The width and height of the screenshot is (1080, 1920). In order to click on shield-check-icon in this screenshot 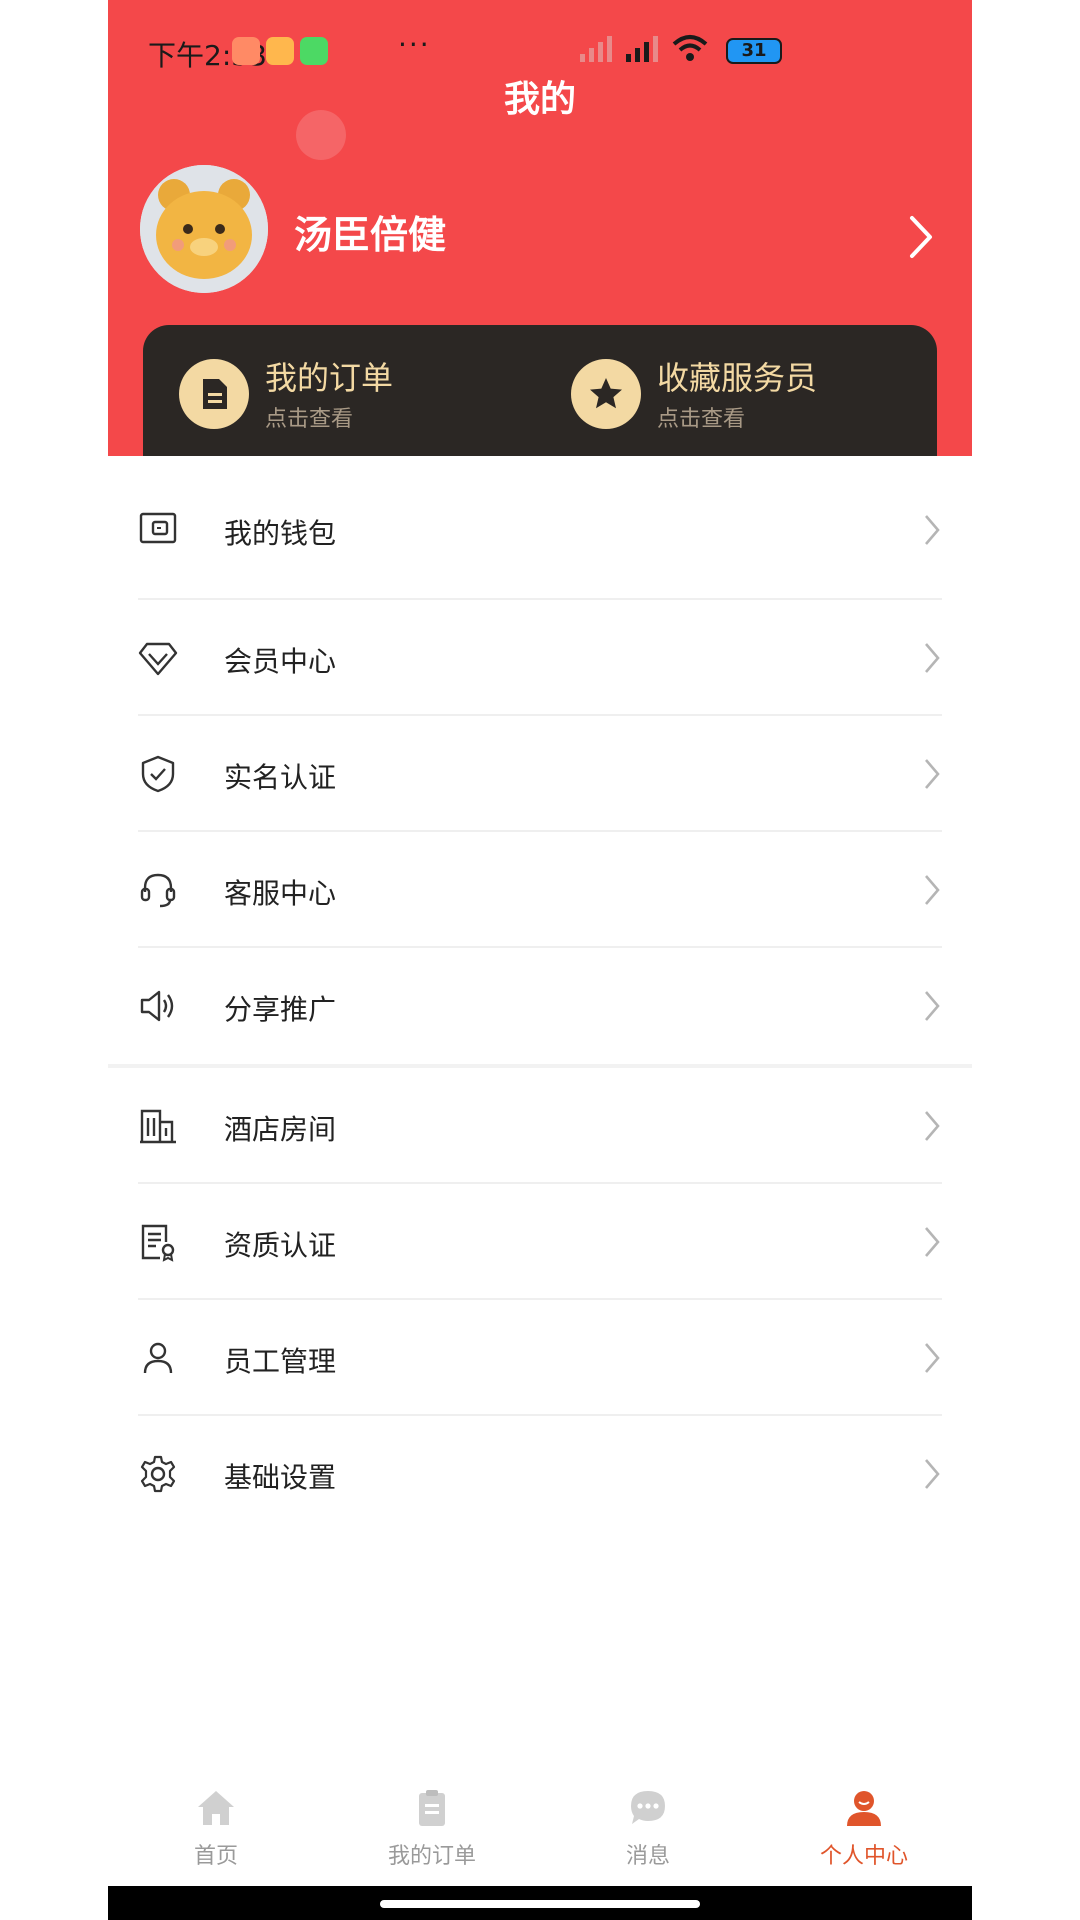, I will do `click(158, 774)`.